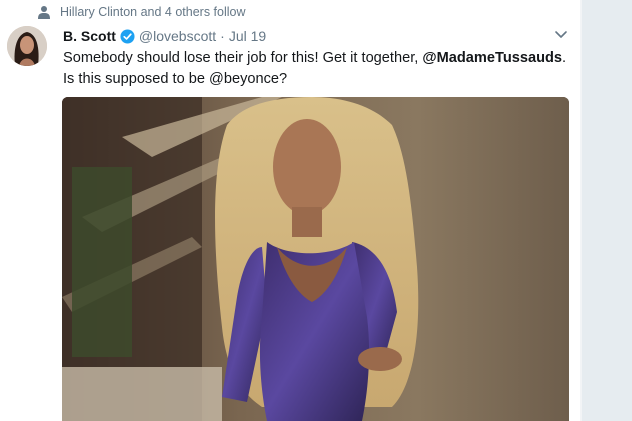 The image size is (632, 421). I want to click on avatar, so click(27, 46).